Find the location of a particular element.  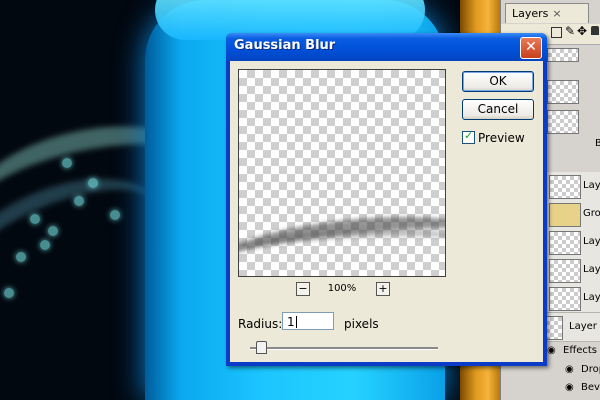

dialog-title: Gaussian Blur is located at coordinates (285, 45).